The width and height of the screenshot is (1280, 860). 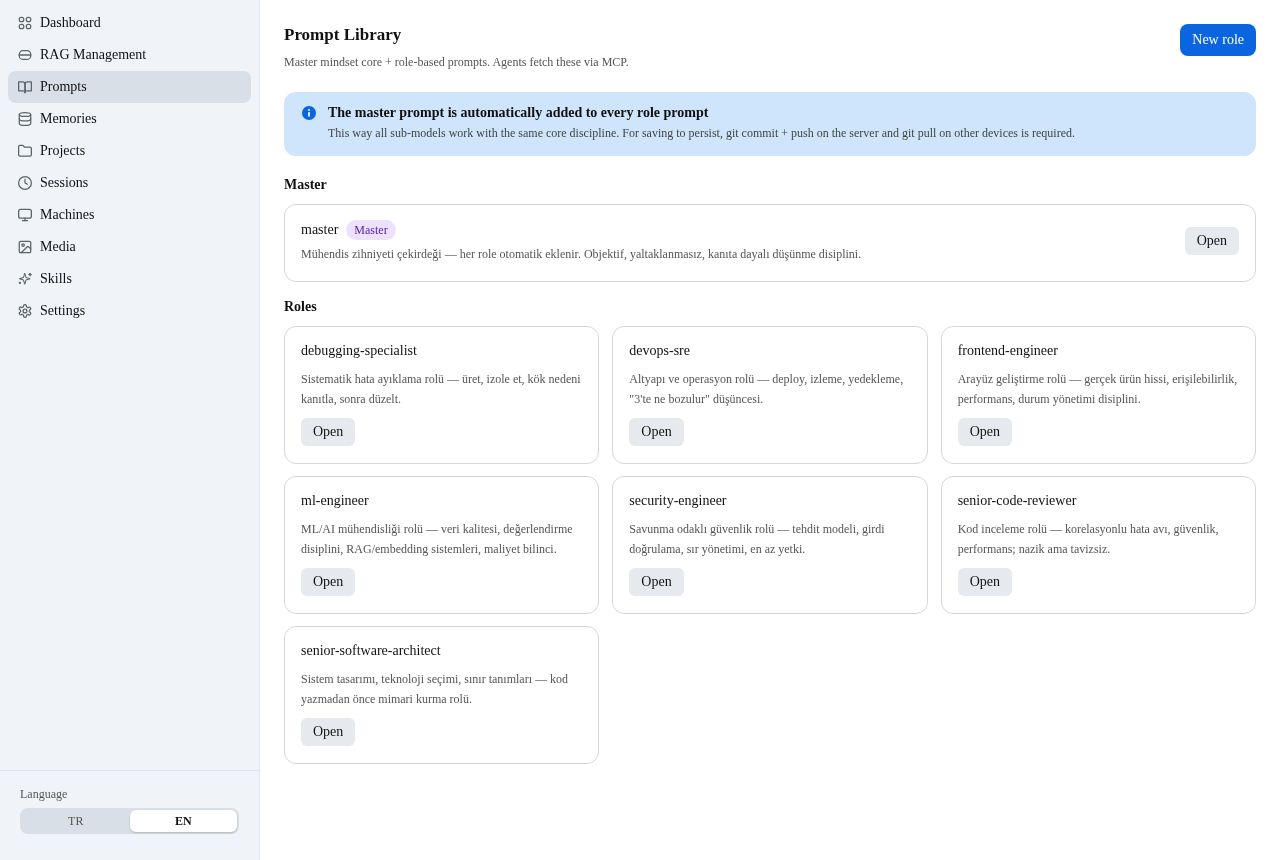 I want to click on prompt-name: ml-engineer, so click(x=335, y=501).